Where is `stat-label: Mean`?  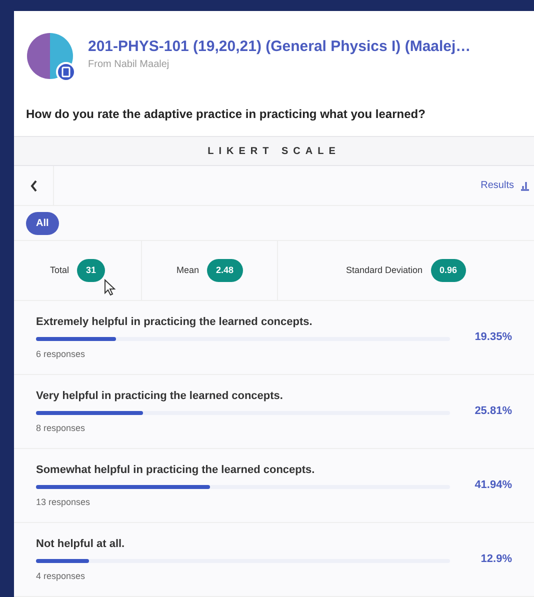
stat-label: Mean is located at coordinates (187, 270).